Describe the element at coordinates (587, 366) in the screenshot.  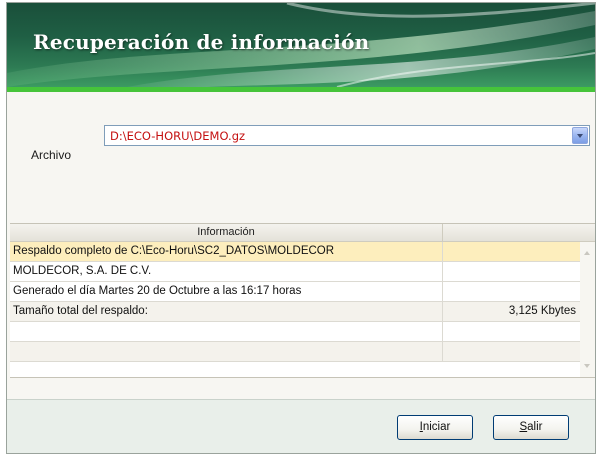
I see `scroll-down-arrow-icon` at that location.